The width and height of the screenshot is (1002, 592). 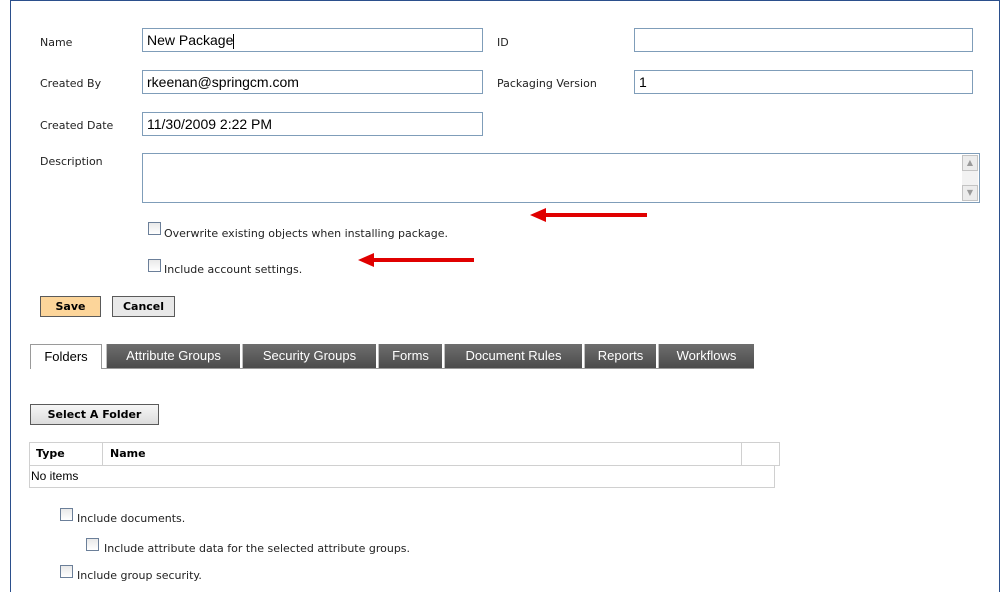 I want to click on include-documents-label: Include documents., so click(x=131, y=518).